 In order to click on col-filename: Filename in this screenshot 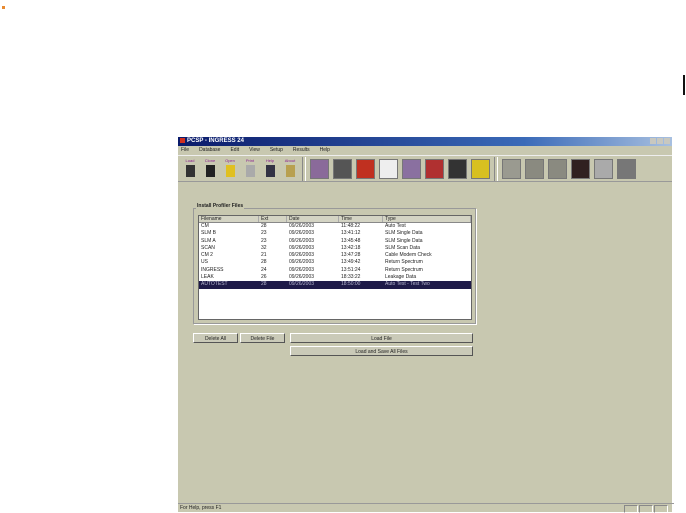, I will do `click(229, 219)`.